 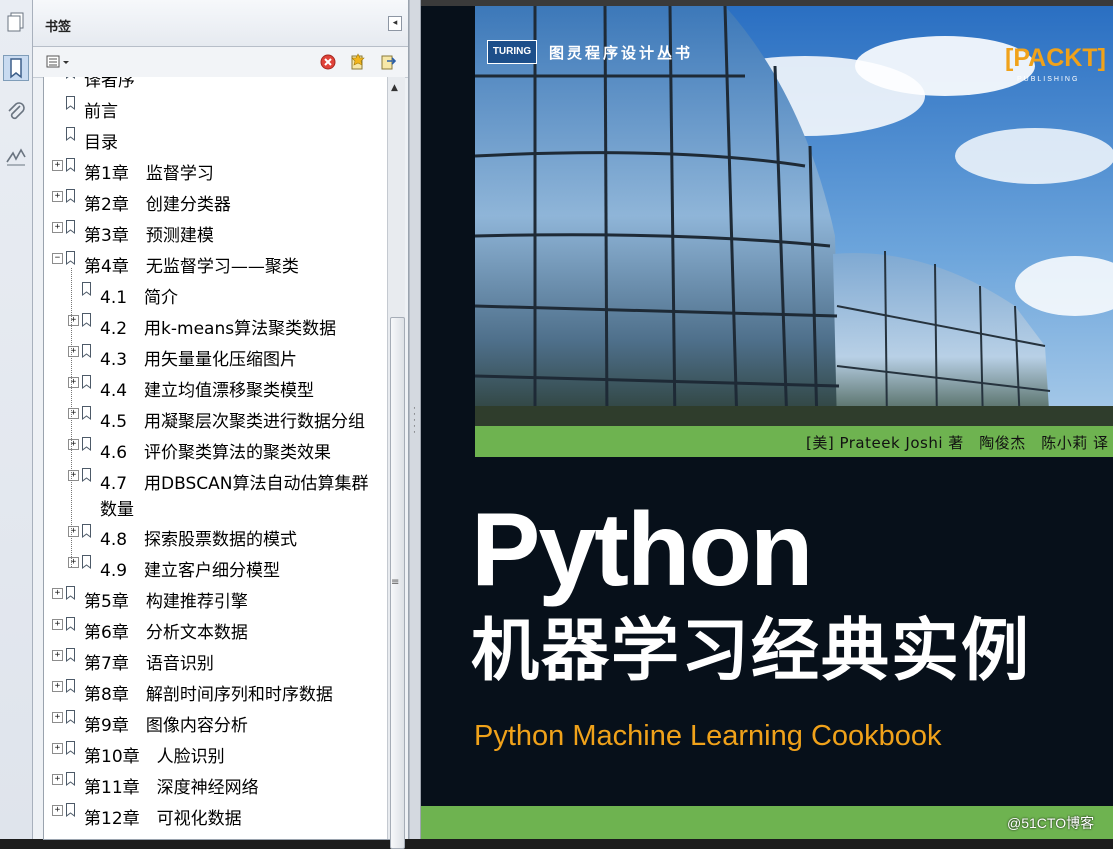 I want to click on bookmark-item: +4.7 用DBSCAN算法自动估算集群 数量, so click(x=217, y=495).